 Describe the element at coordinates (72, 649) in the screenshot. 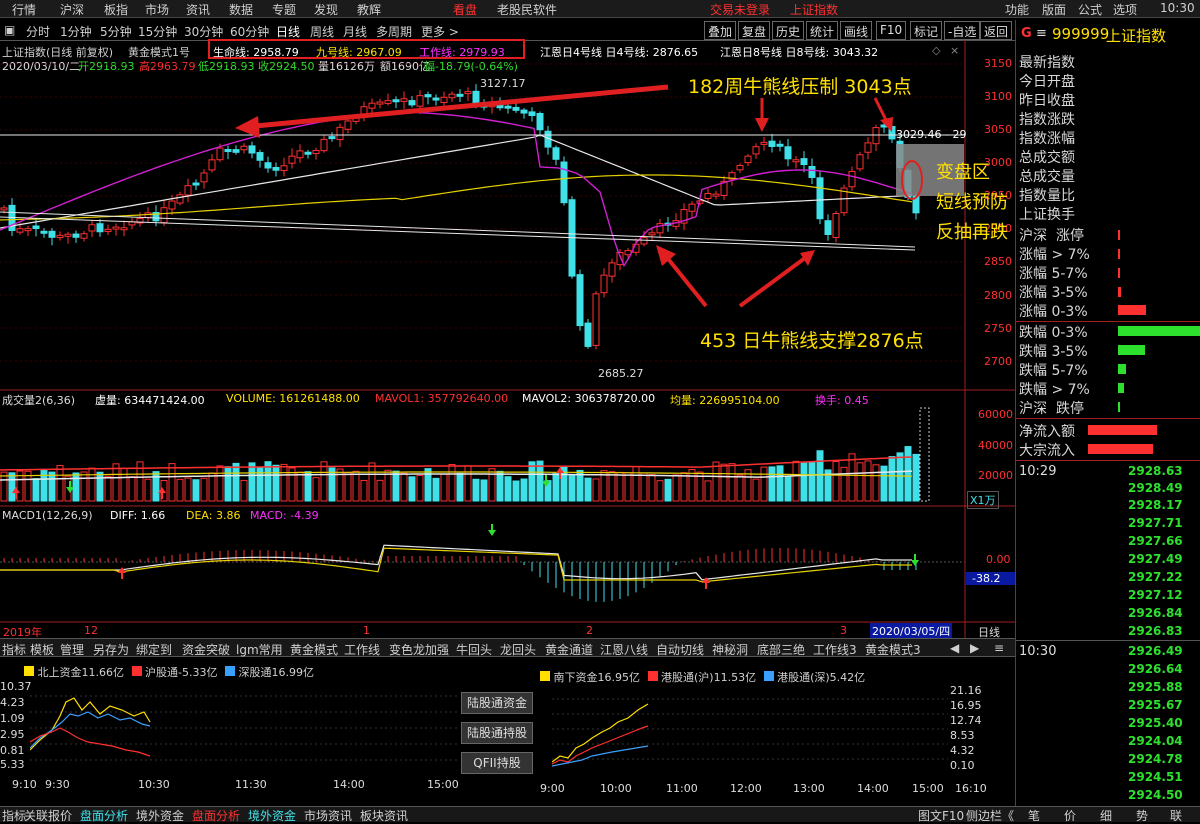

I see `indicator-tab: 管理` at that location.